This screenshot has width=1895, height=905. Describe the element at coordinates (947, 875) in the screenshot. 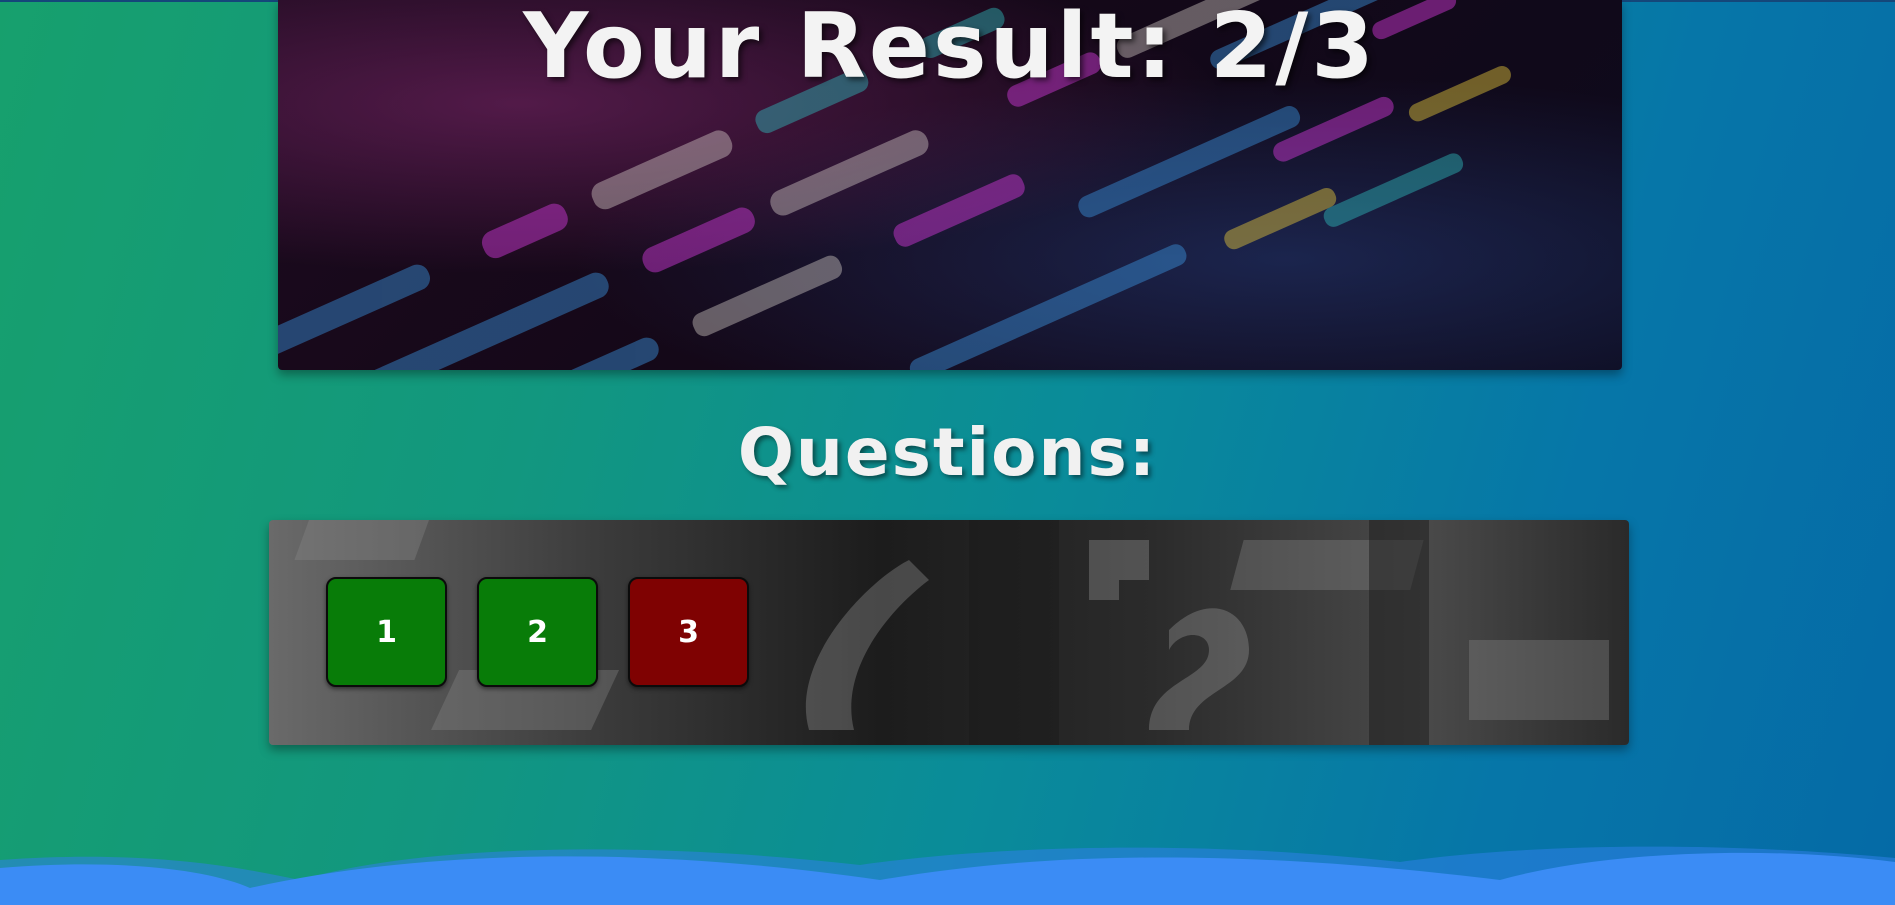

I see `bottom-wave` at that location.